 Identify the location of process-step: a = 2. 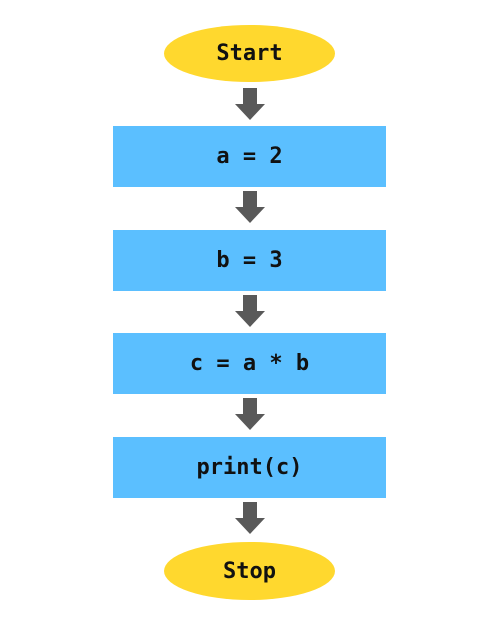
(249, 156).